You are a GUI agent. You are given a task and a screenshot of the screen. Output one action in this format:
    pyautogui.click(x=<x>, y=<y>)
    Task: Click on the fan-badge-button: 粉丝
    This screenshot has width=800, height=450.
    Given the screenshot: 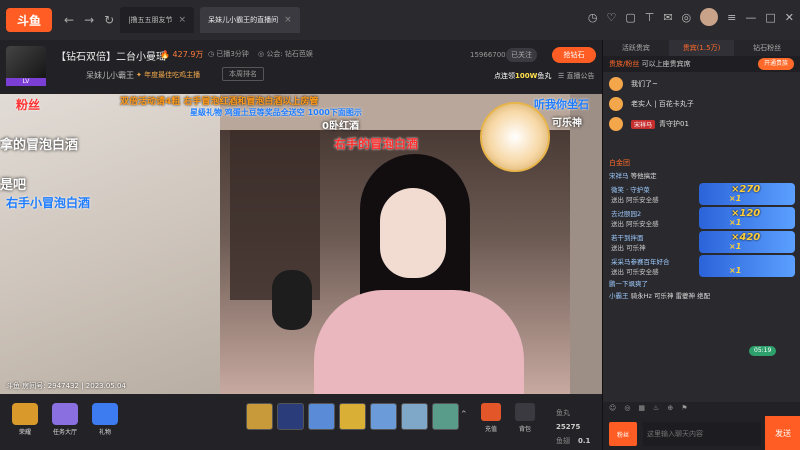 What is the action you would take?
    pyautogui.click(x=623, y=434)
    